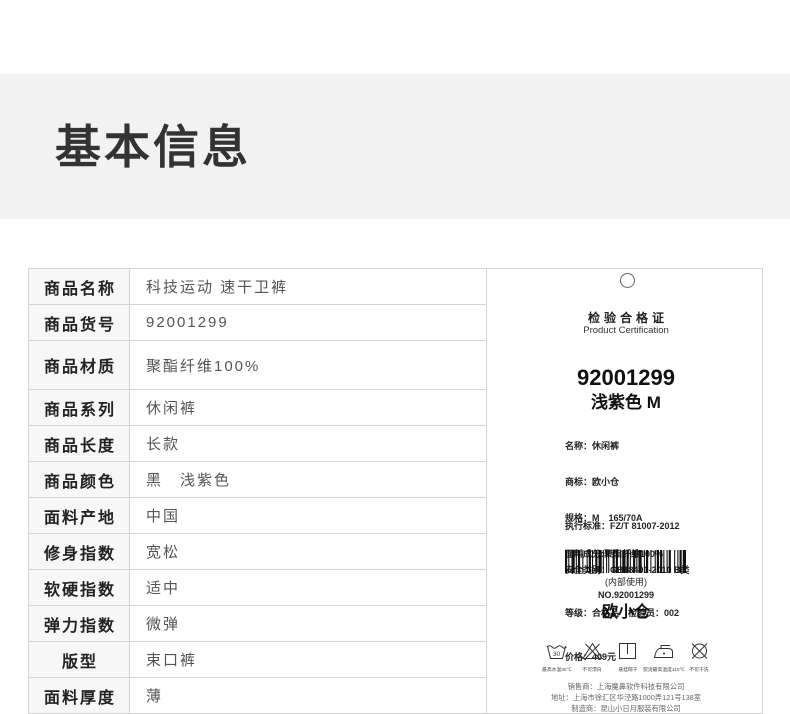  I want to click on tag-brand: 欧小仓, so click(626, 612).